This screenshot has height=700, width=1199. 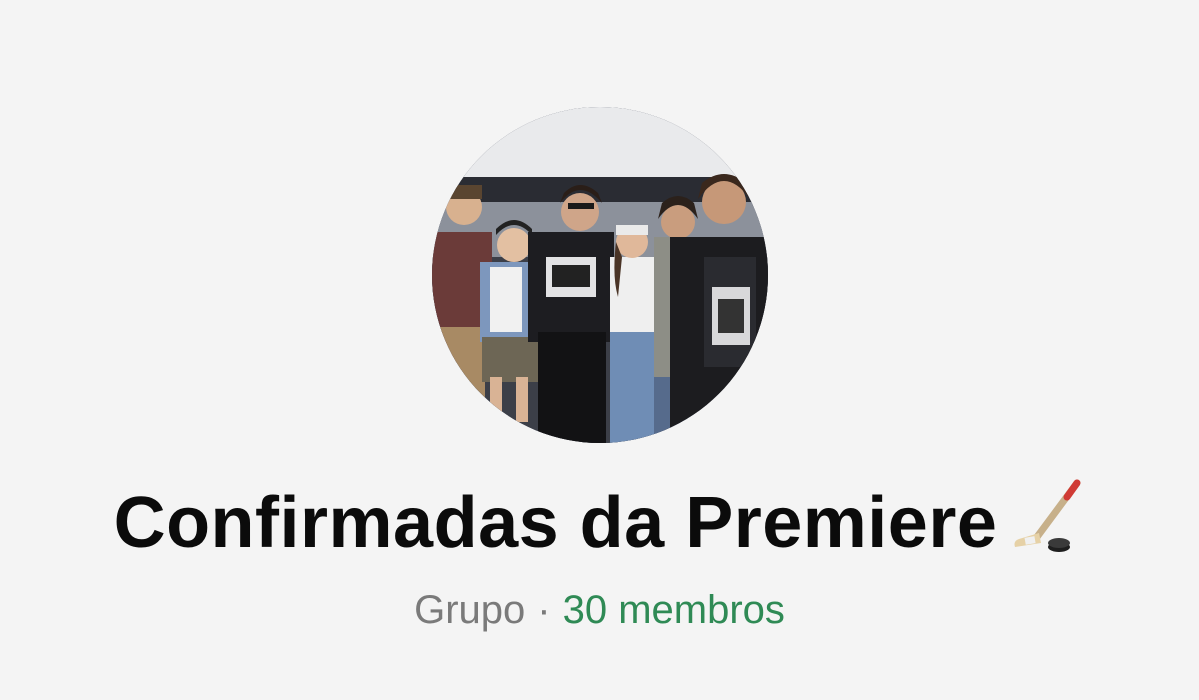 I want to click on hockey-stick-and-puck-icon, so click(x=1048, y=517).